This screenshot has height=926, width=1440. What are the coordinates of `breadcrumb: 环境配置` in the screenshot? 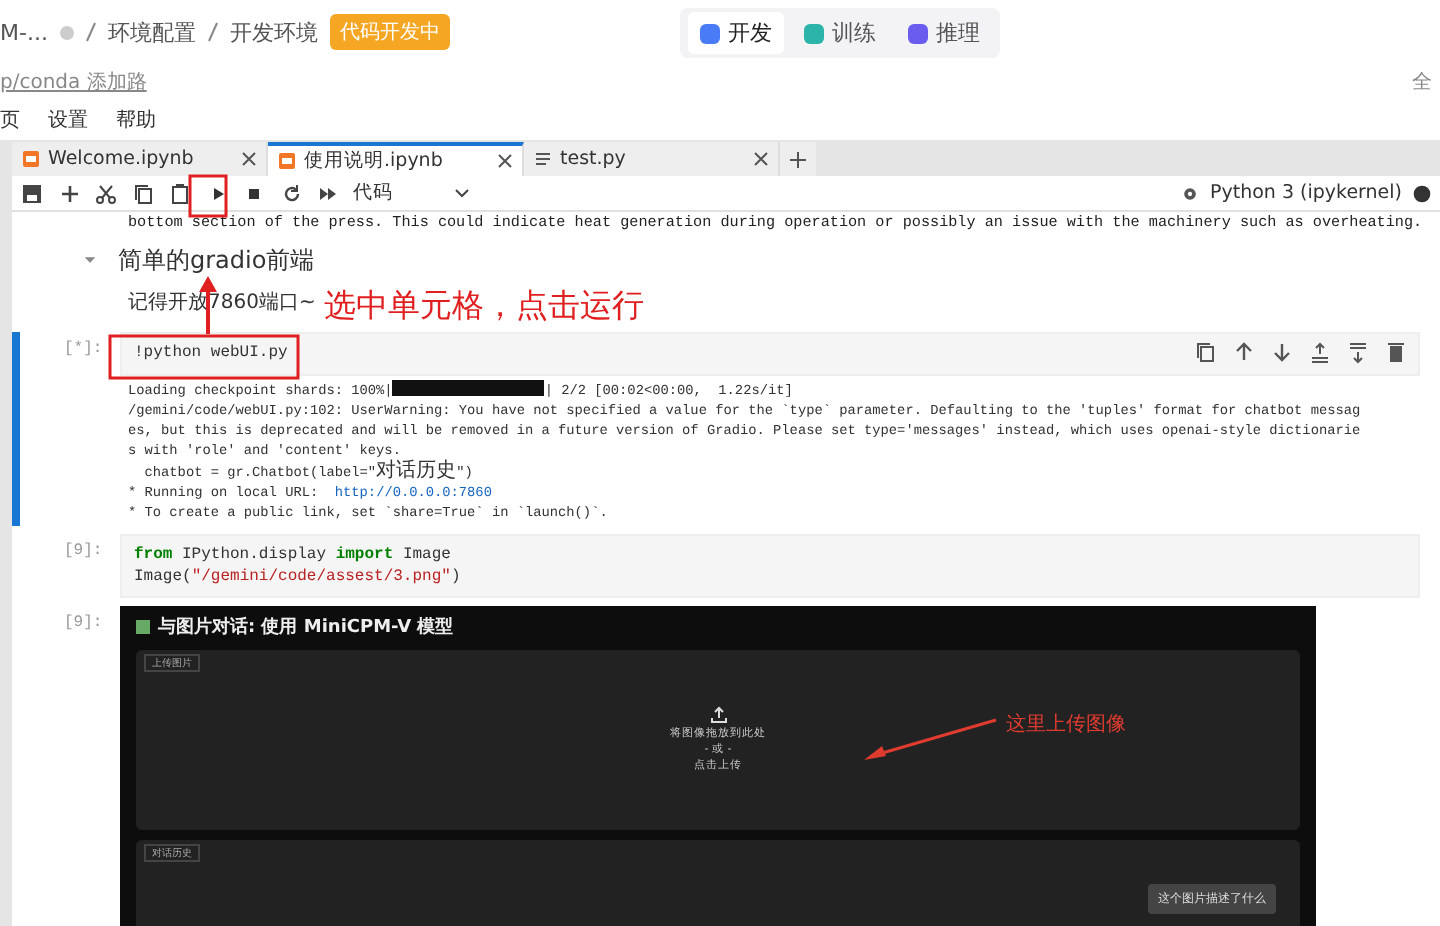 It's located at (151, 32).